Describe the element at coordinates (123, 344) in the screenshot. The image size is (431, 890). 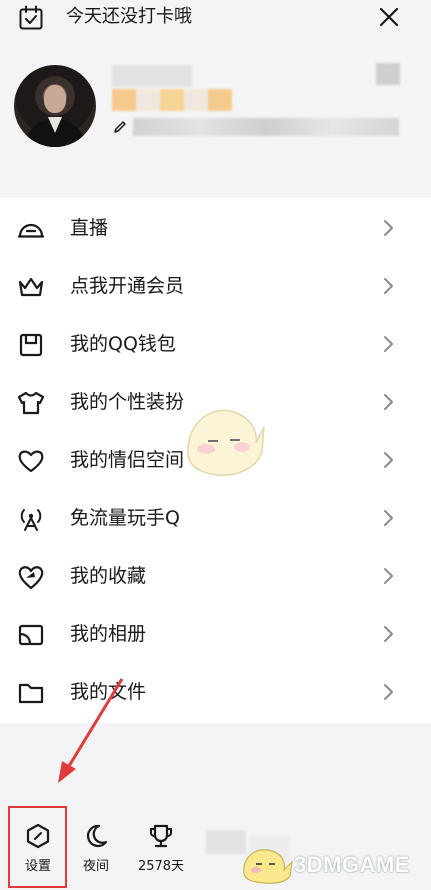
I see `menu-item-label: 我的QQ钱包` at that location.